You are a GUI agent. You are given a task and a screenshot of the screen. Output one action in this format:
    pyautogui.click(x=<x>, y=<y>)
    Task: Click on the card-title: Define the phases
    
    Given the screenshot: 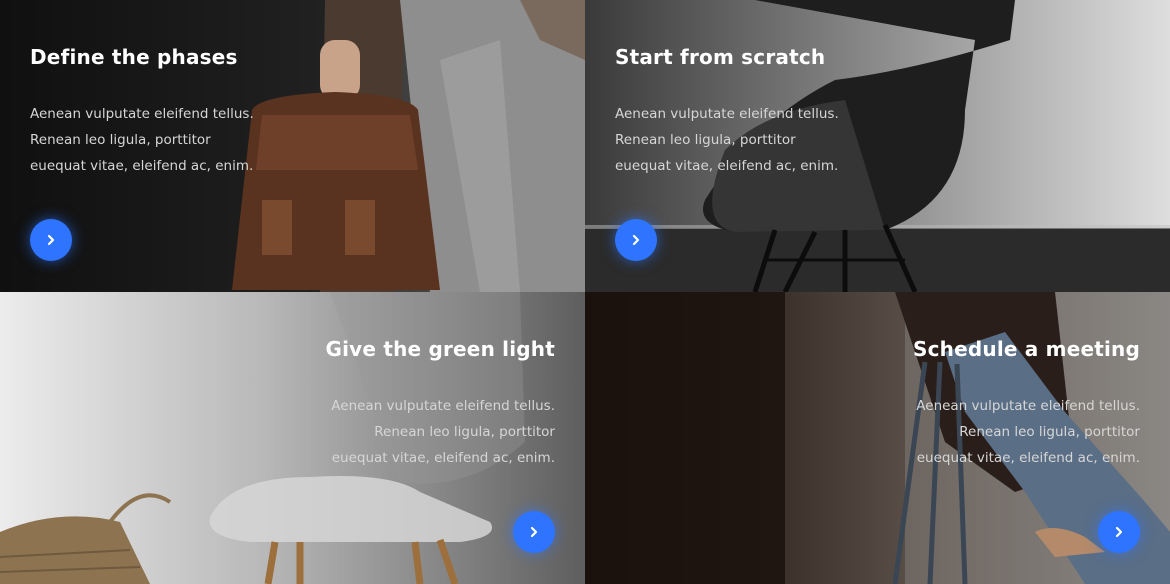 What is the action you would take?
    pyautogui.click(x=134, y=57)
    